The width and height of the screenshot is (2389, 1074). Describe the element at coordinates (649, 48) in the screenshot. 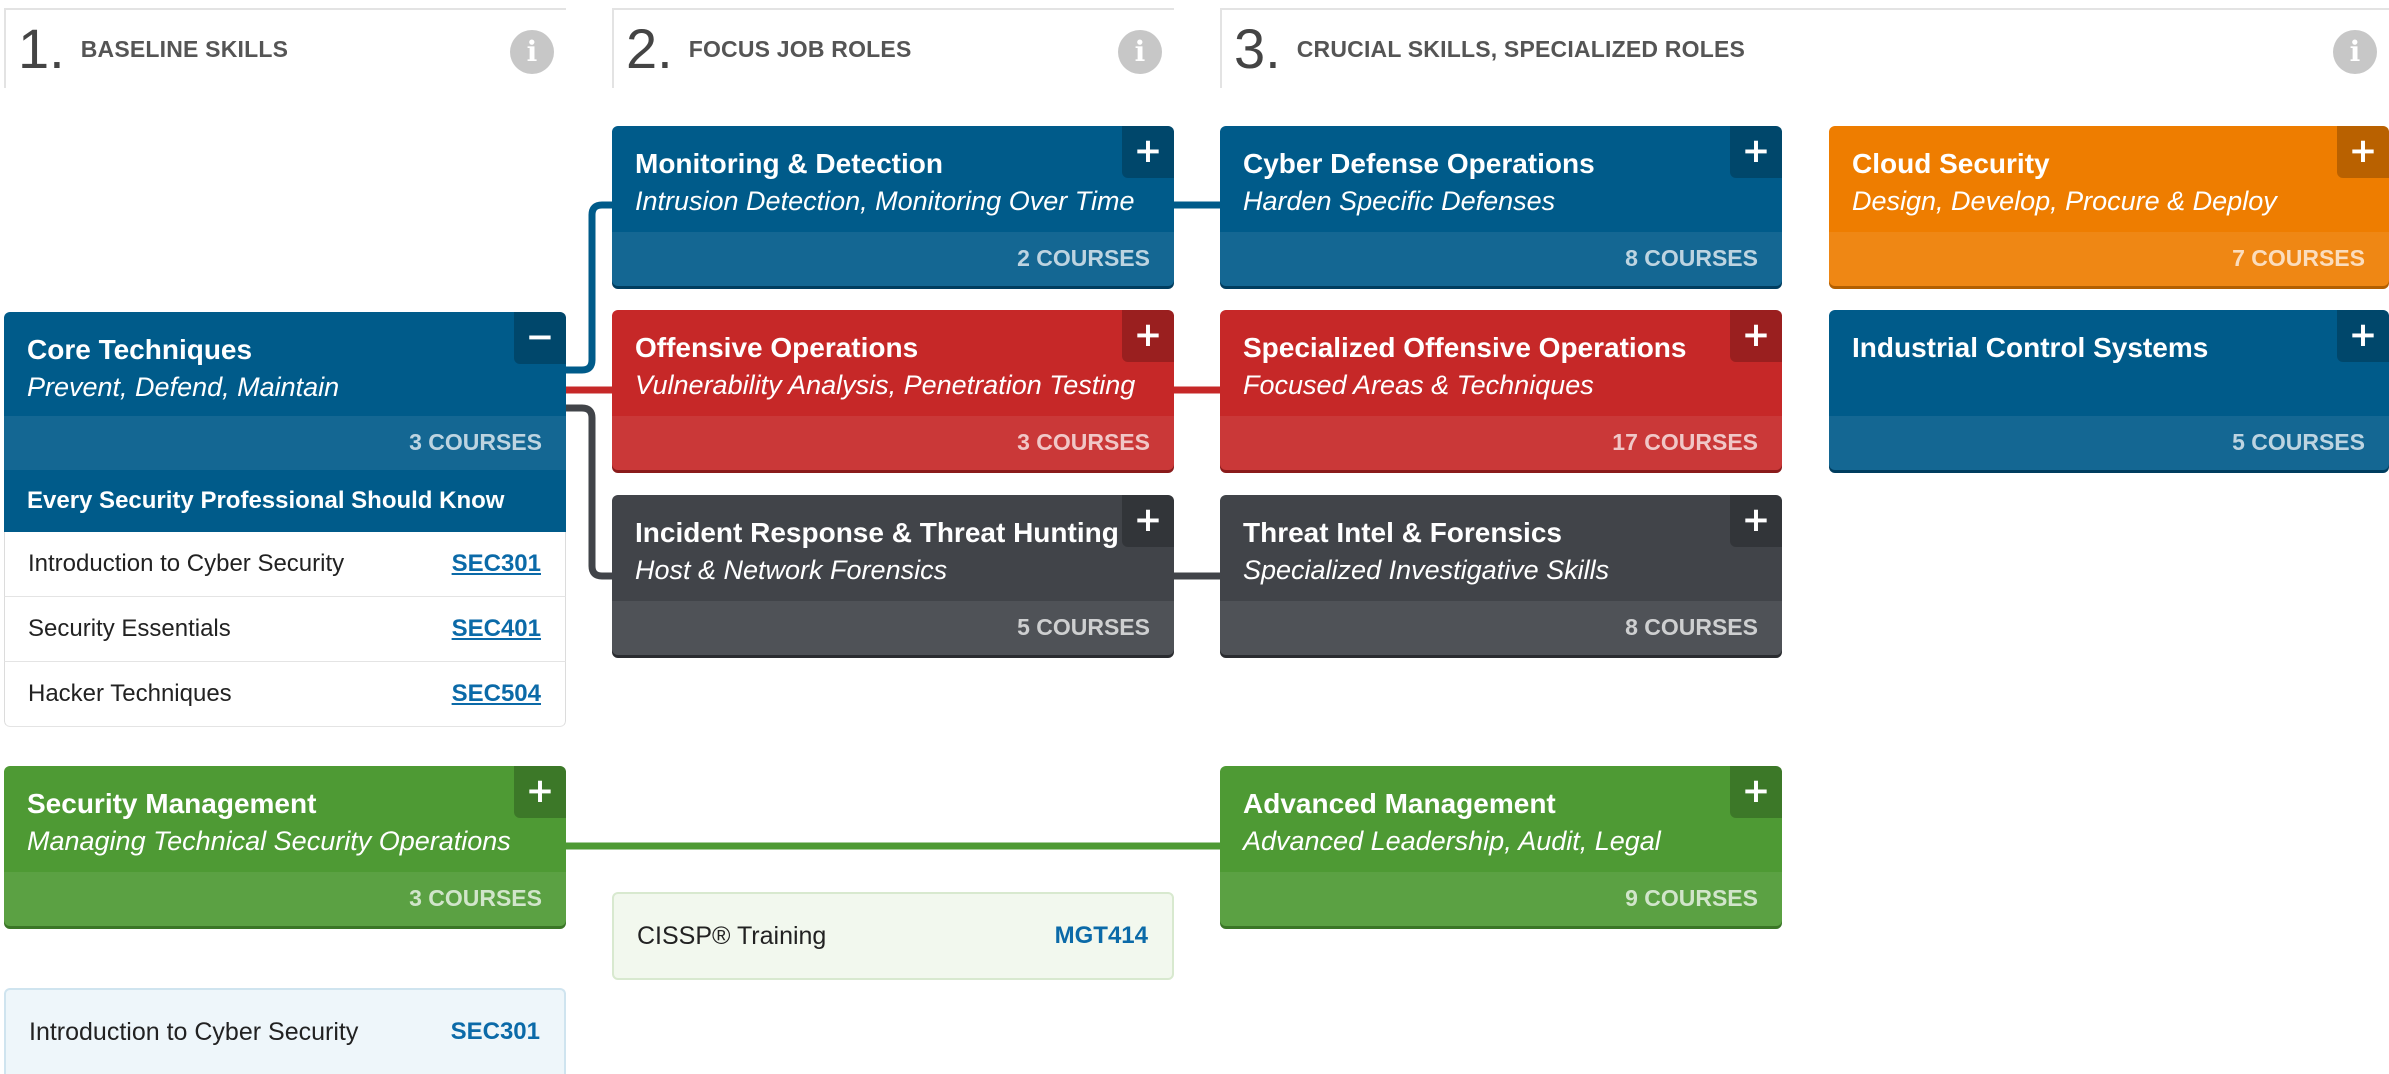

I see `column-number: 2.` at that location.